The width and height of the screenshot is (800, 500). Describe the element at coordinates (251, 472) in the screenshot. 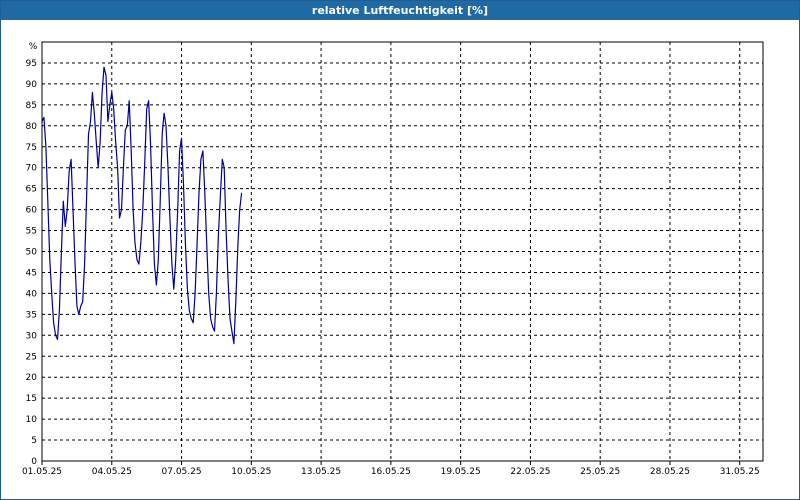

I see `x-tick-label: 10.05.25` at that location.